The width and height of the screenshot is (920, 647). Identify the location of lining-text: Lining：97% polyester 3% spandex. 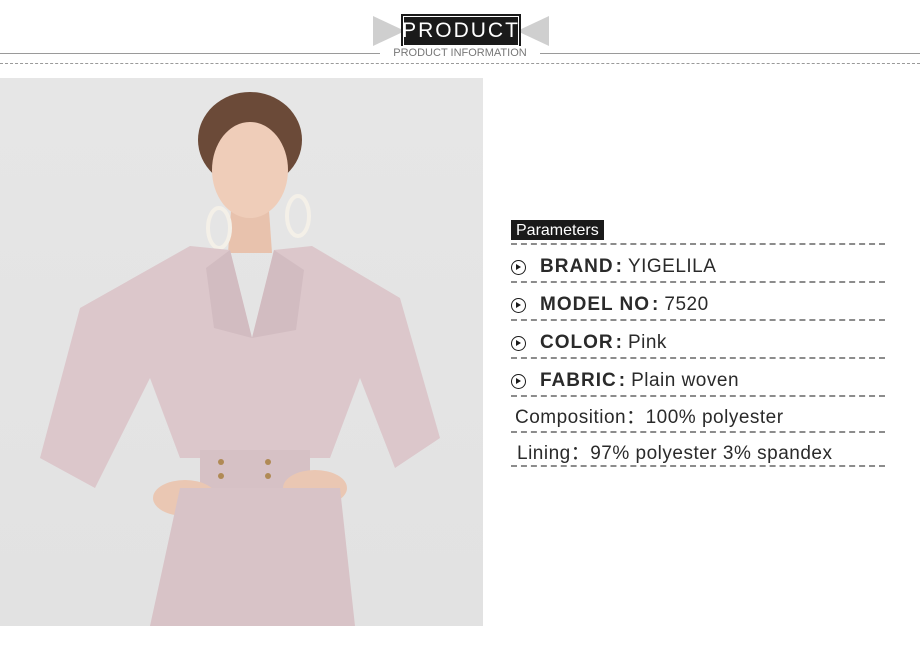
(675, 453).